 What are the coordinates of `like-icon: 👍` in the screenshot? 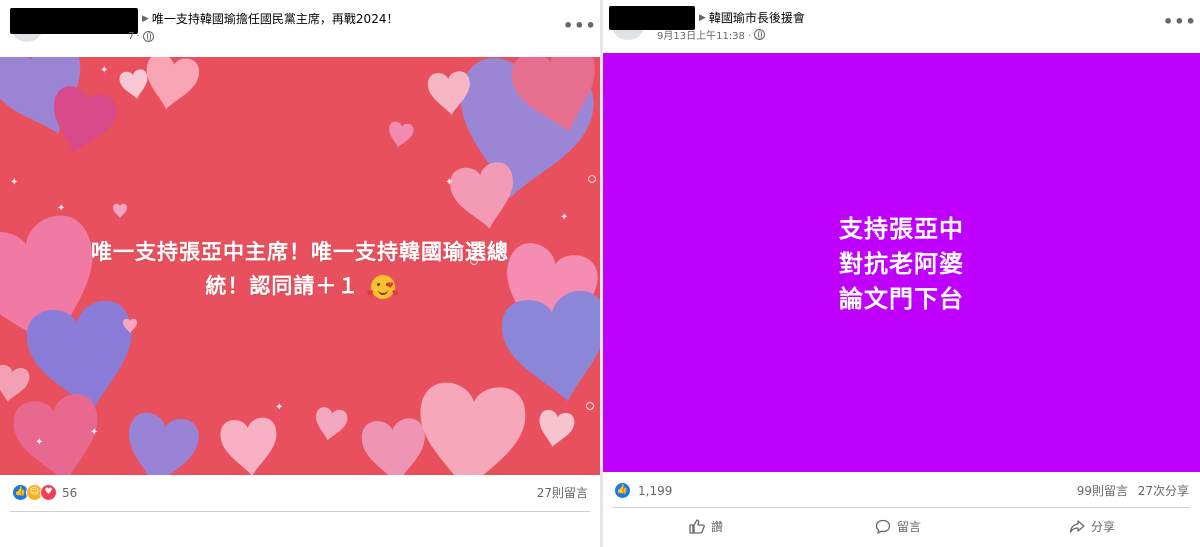 It's located at (622, 490).